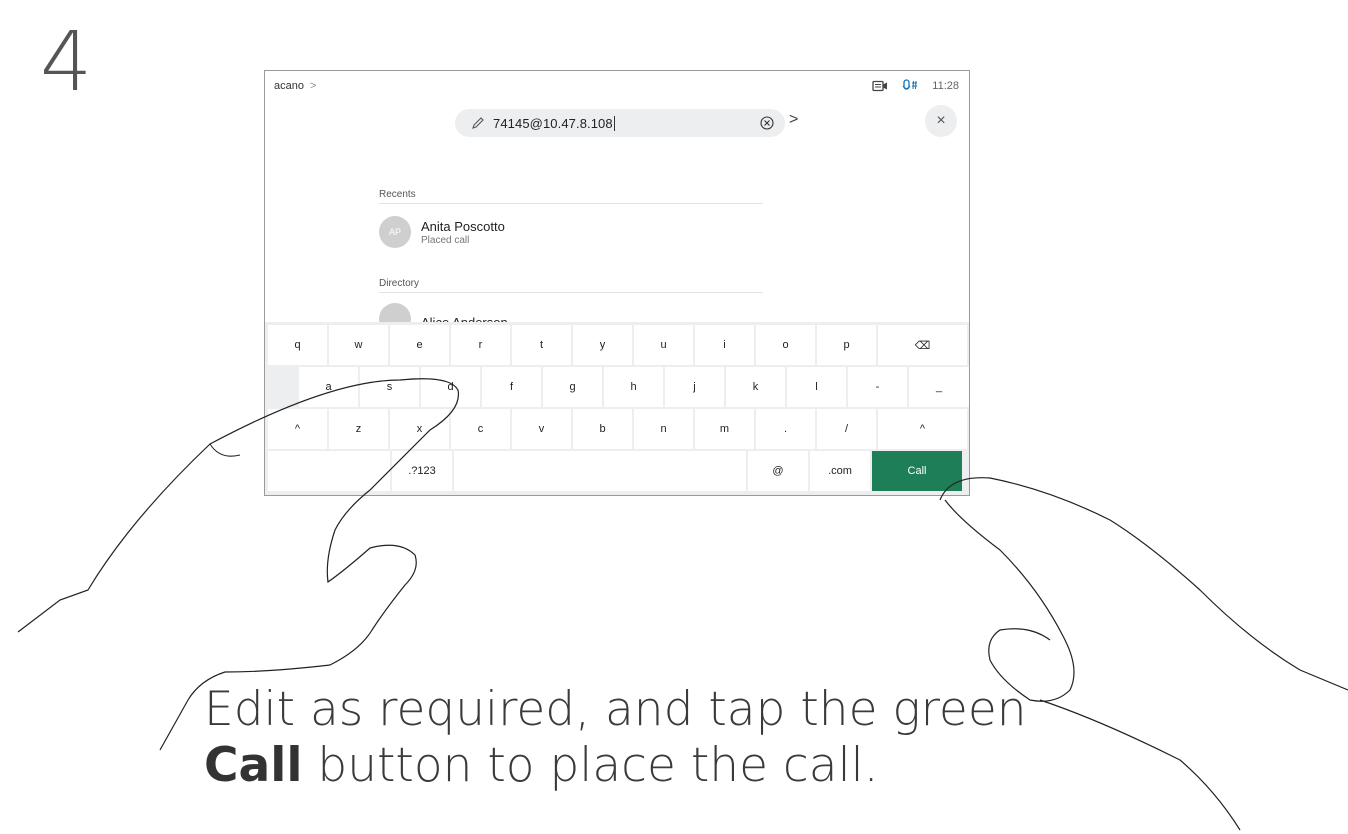  I want to click on keyboard-row: .?123 @ .com Call, so click(615, 471).